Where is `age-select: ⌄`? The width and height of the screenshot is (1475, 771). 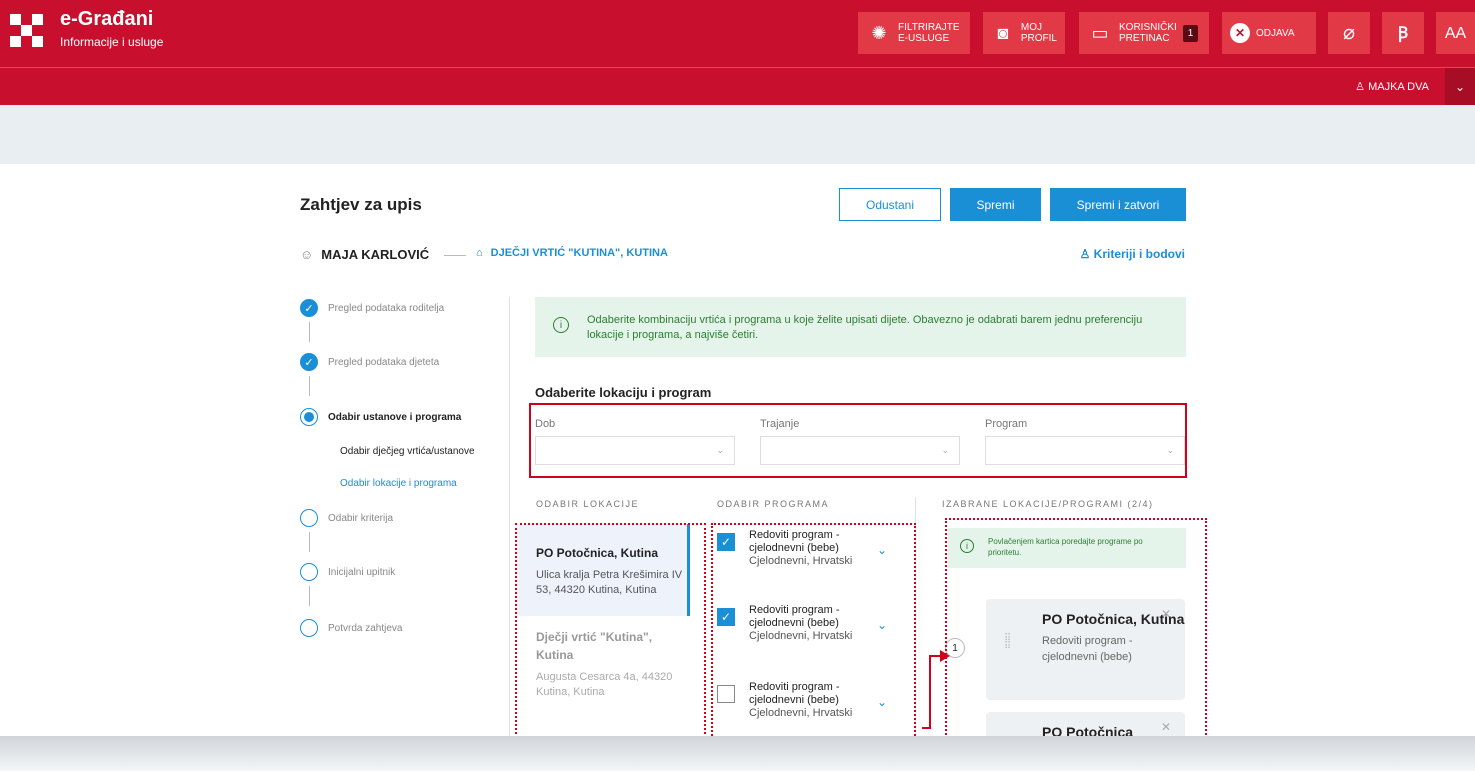
age-select: ⌄ is located at coordinates (635, 450).